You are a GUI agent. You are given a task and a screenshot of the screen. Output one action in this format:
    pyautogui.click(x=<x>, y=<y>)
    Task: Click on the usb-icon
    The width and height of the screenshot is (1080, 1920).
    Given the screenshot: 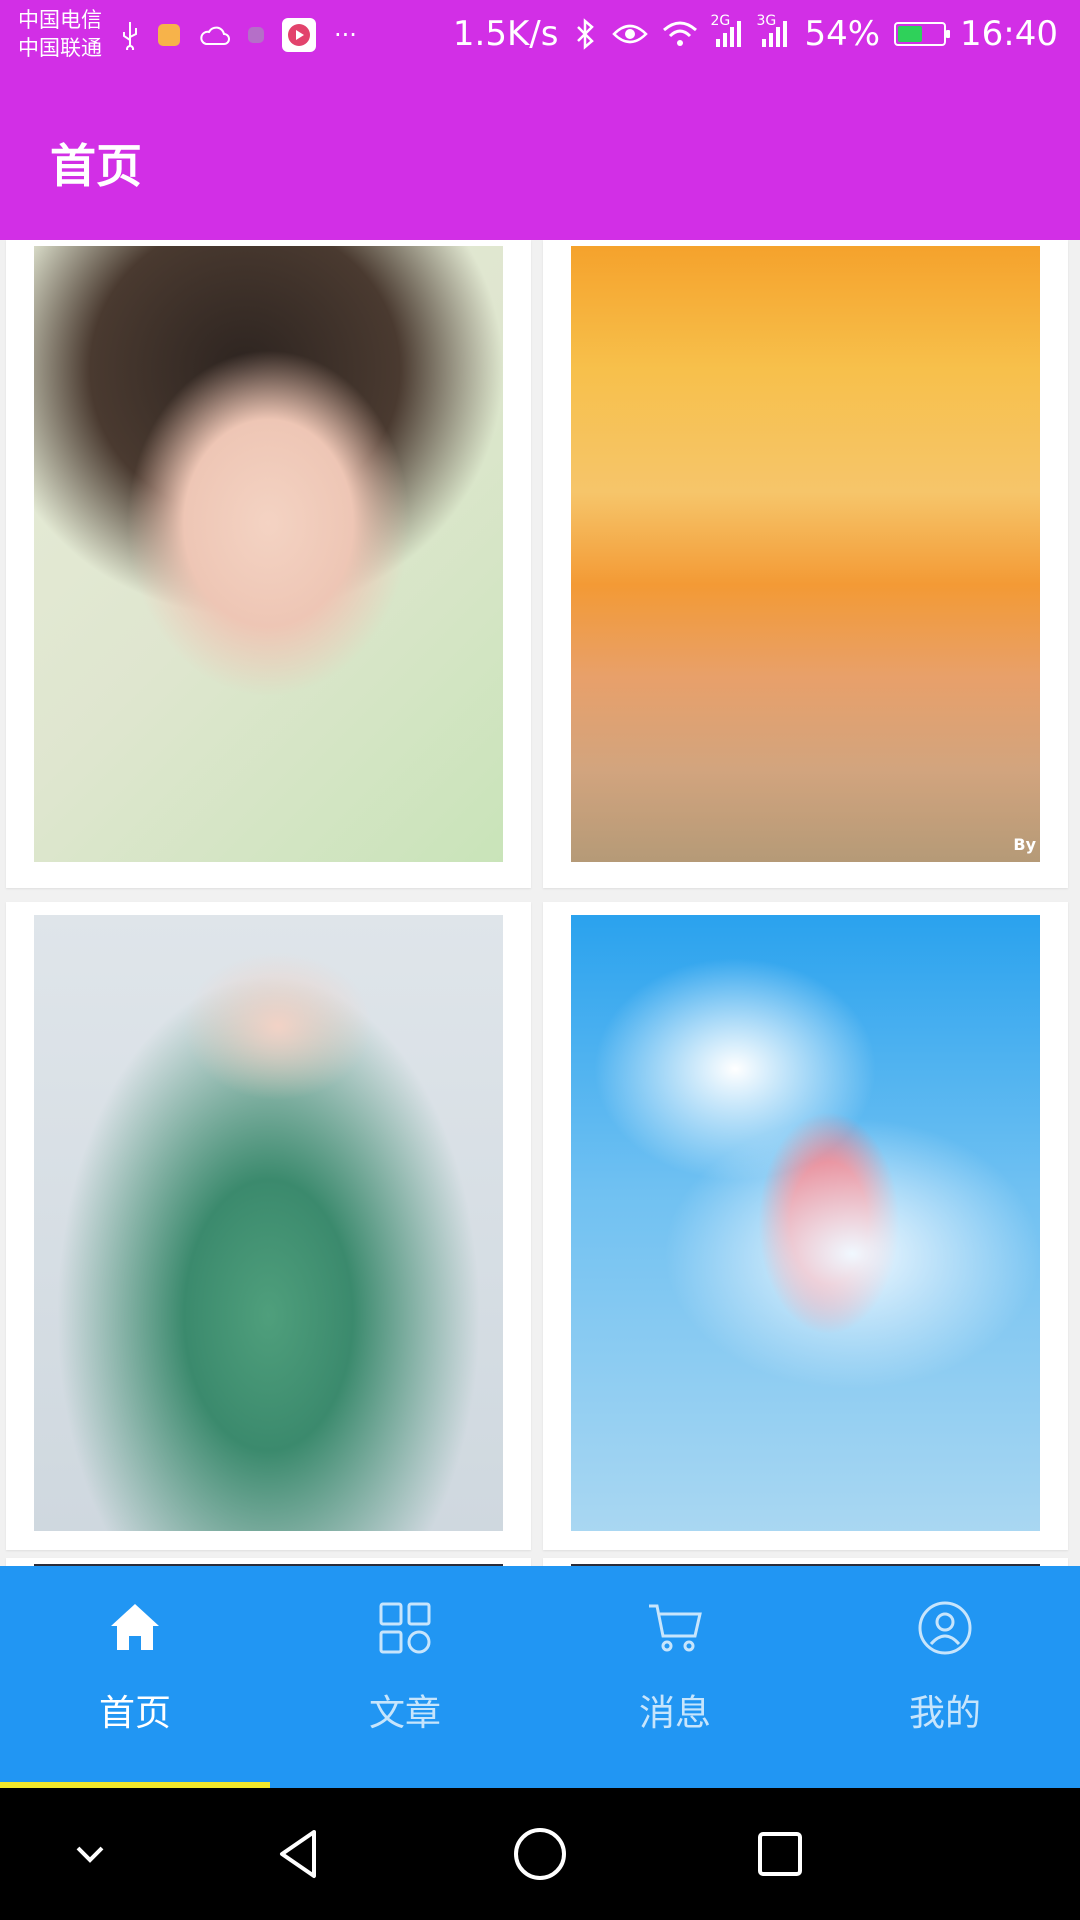 What is the action you would take?
    pyautogui.click(x=130, y=35)
    